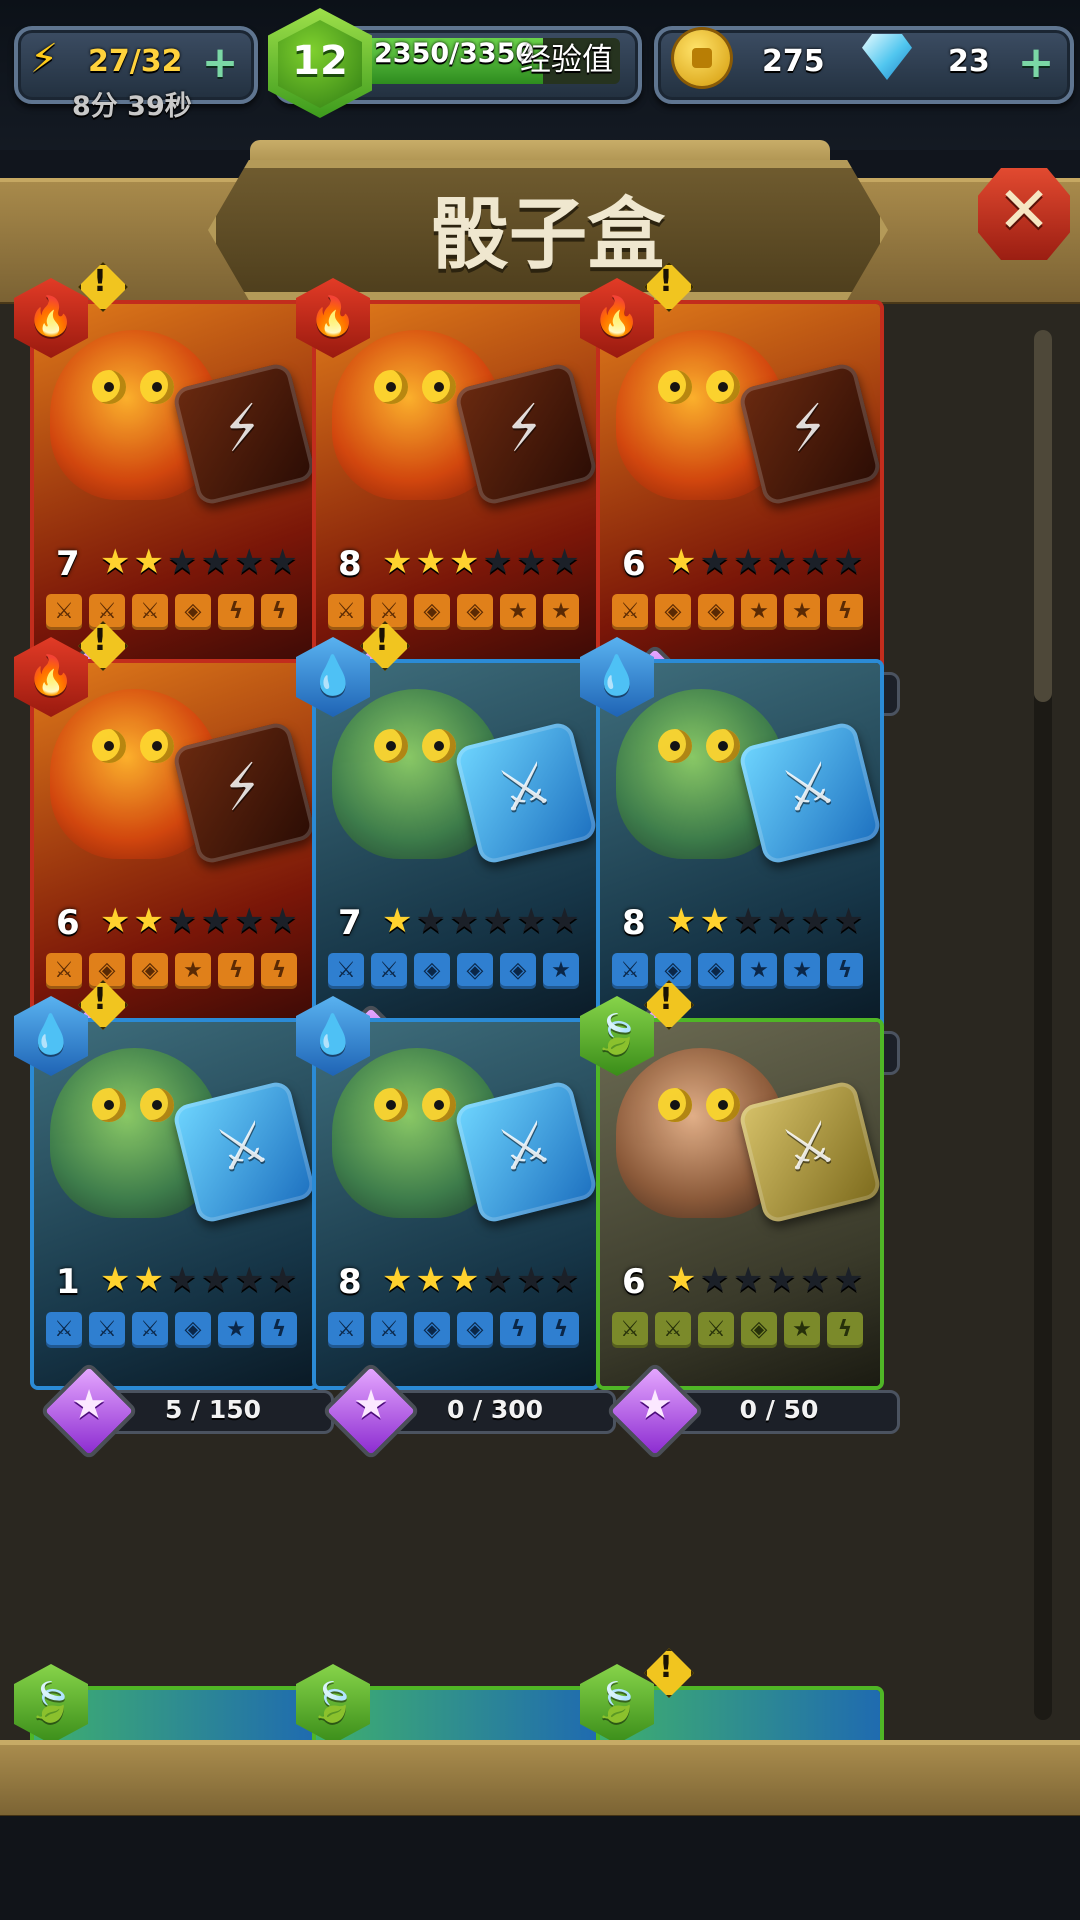 The height and width of the screenshot is (1920, 1080). I want to click on dice-level: 6, so click(634, 1282).